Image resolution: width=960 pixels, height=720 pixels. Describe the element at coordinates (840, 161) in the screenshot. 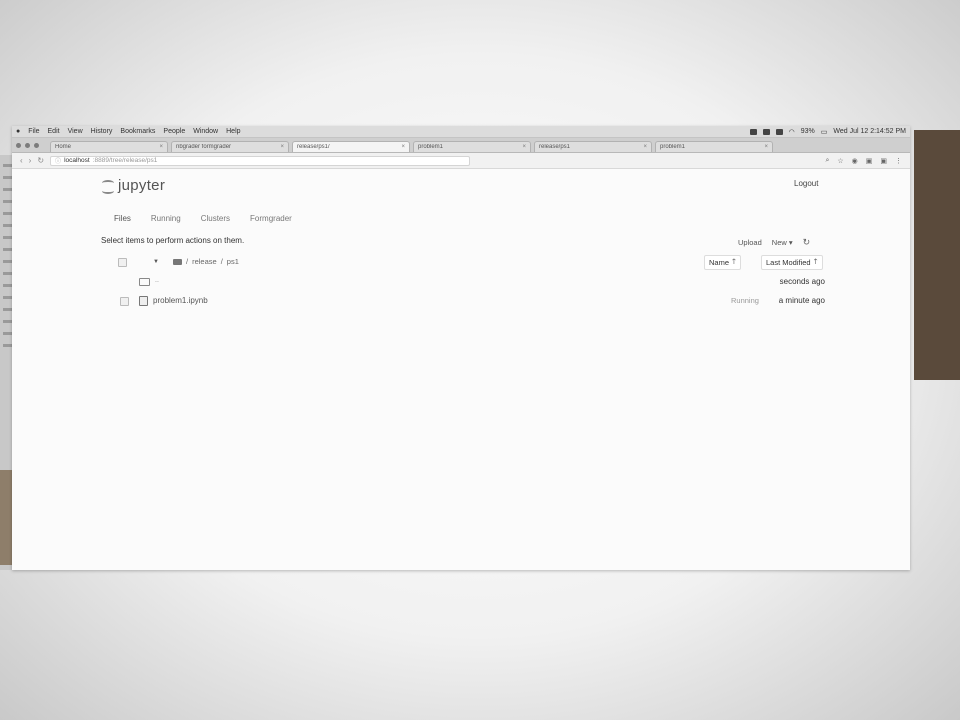

I see `bookmark-star-icon: ☆` at that location.